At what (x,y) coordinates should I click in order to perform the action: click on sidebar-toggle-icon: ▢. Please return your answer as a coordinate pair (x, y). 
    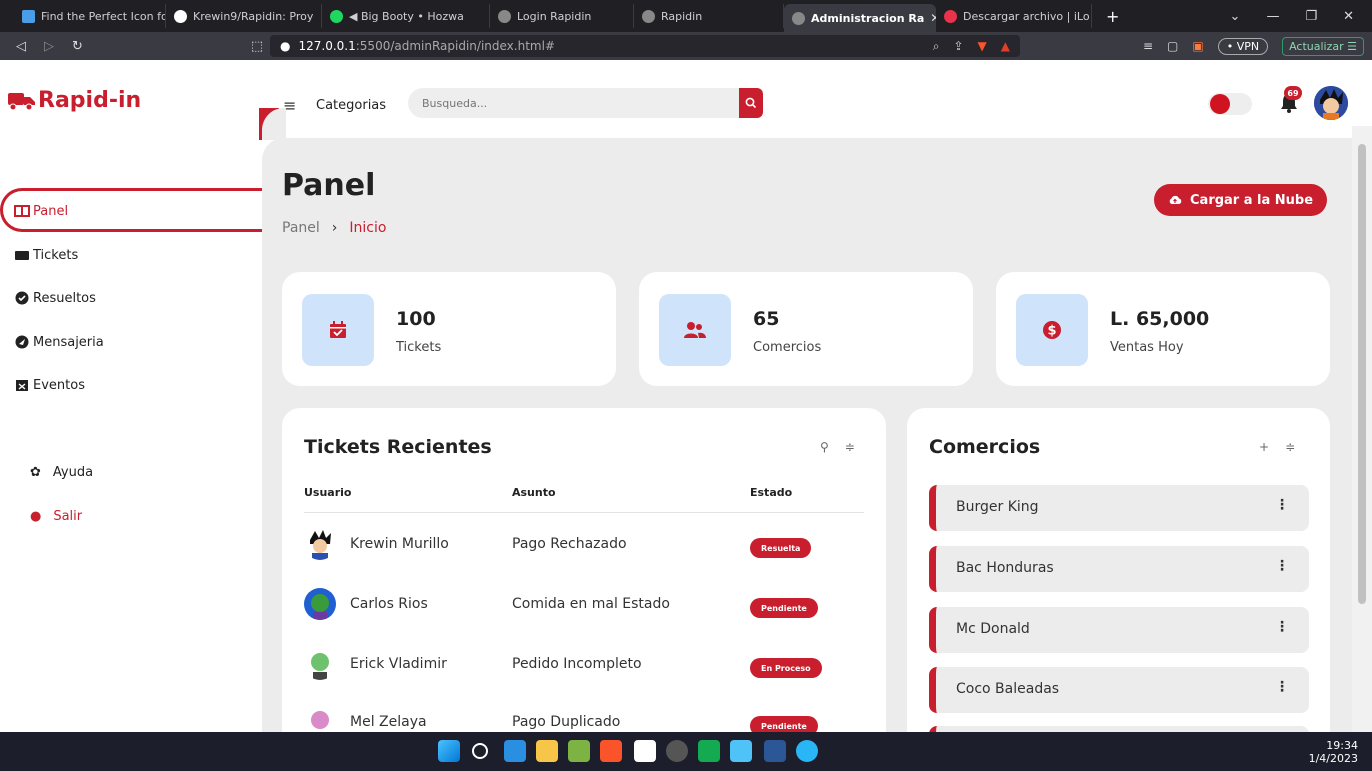
    Looking at the image, I should click on (1172, 46).